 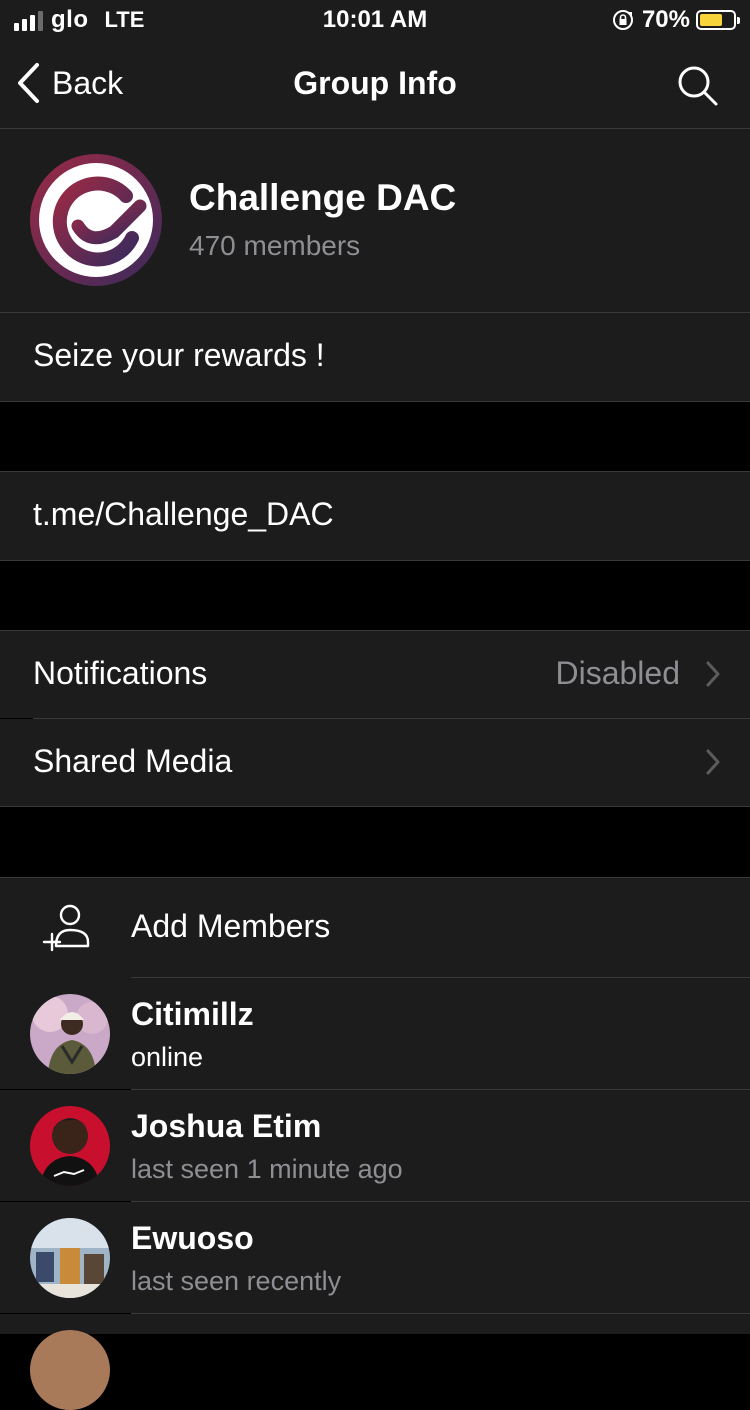 I want to click on group-description: Seize your rewards !, so click(x=179, y=355).